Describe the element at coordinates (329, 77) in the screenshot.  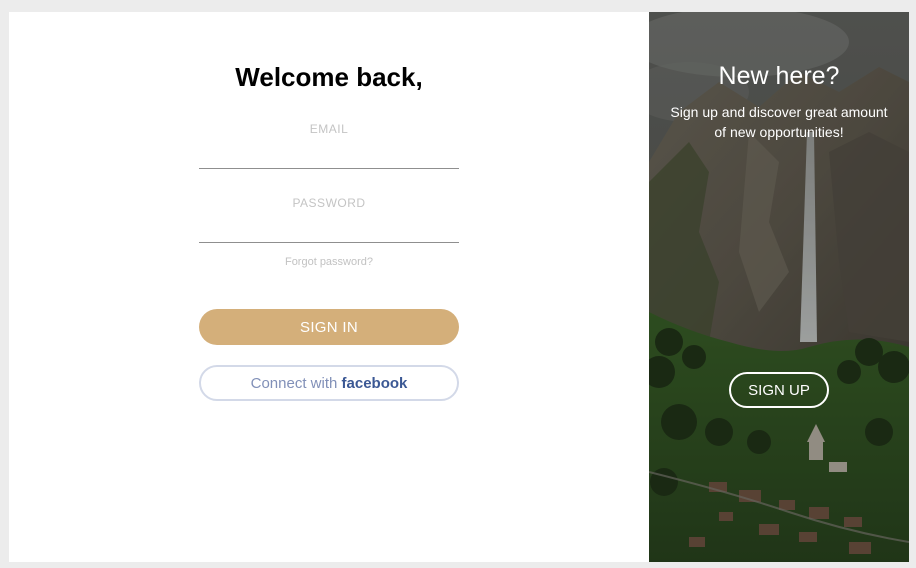
I see `sign-in-title: Welcome back,` at that location.